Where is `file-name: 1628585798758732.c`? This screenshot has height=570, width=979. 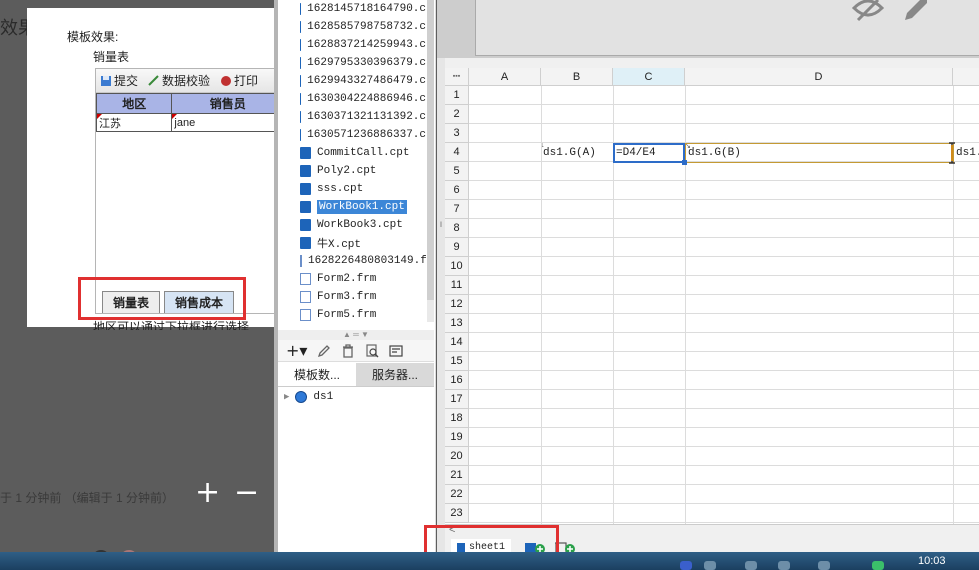
file-name: 1628585798758732.c is located at coordinates (366, 27).